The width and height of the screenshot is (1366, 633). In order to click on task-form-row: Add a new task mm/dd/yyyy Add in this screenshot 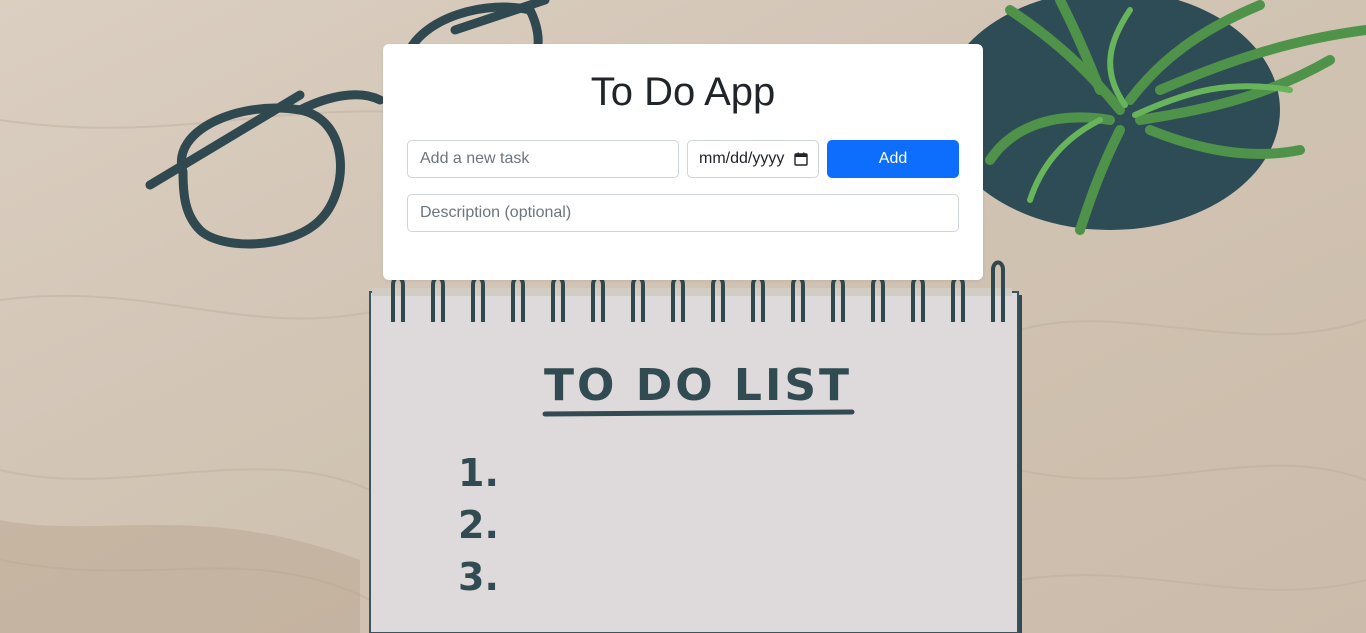, I will do `click(683, 159)`.